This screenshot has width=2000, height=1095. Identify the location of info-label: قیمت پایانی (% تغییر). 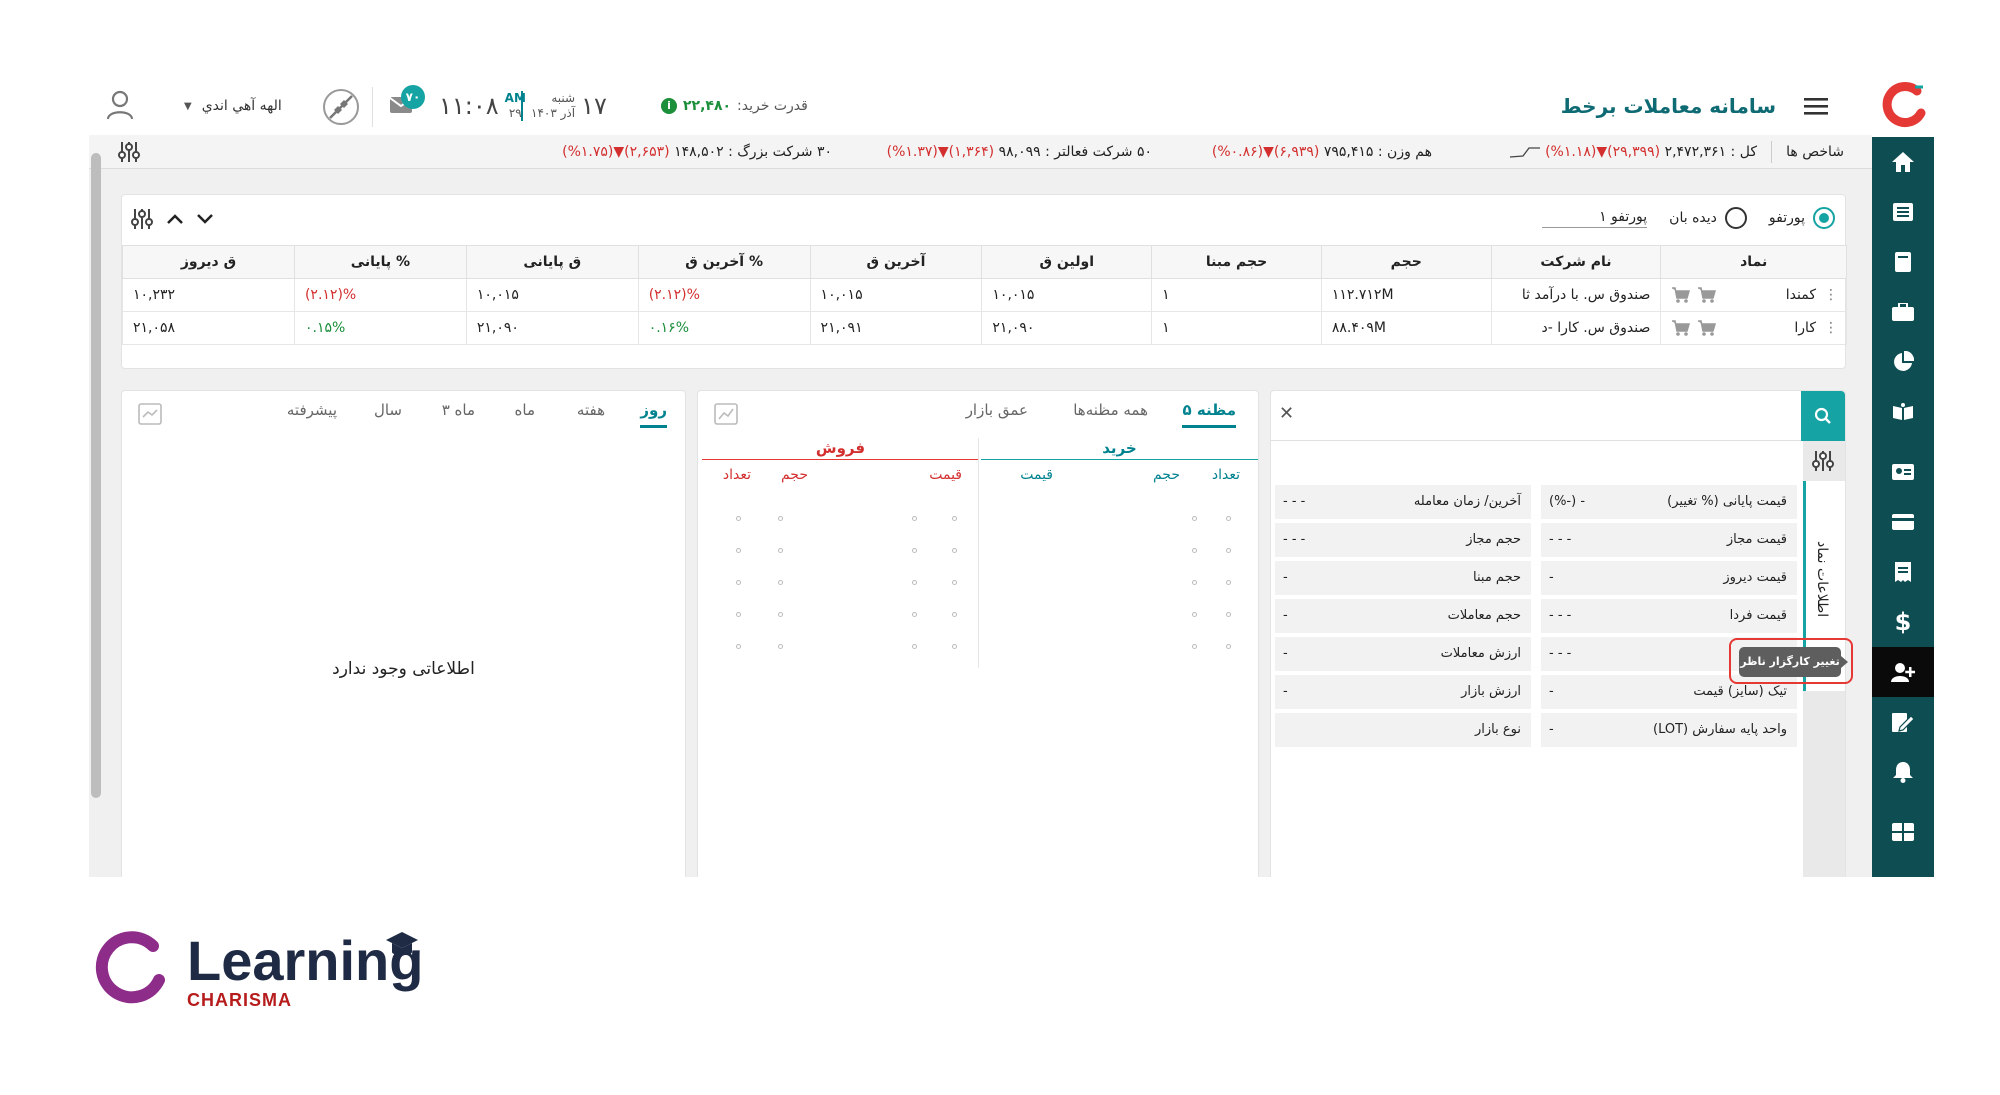
(1727, 501).